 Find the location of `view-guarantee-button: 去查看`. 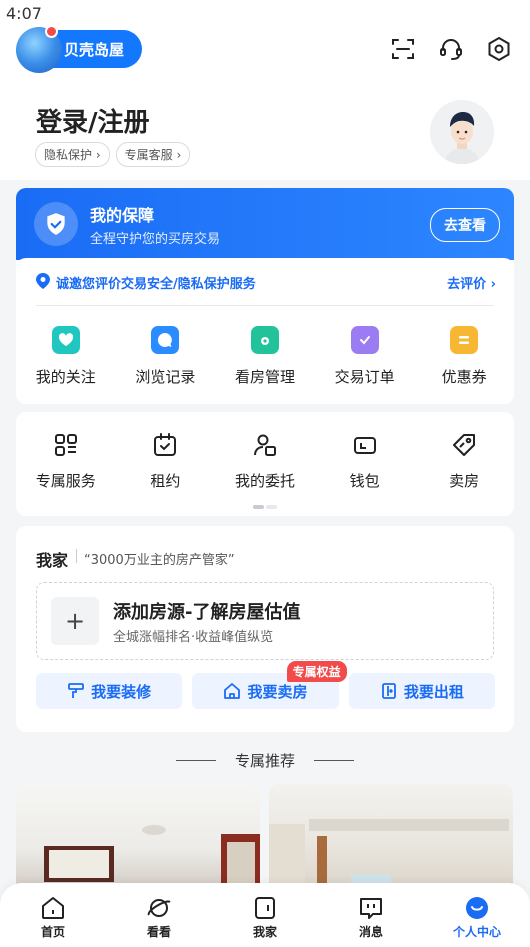

view-guarantee-button: 去查看 is located at coordinates (465, 225).